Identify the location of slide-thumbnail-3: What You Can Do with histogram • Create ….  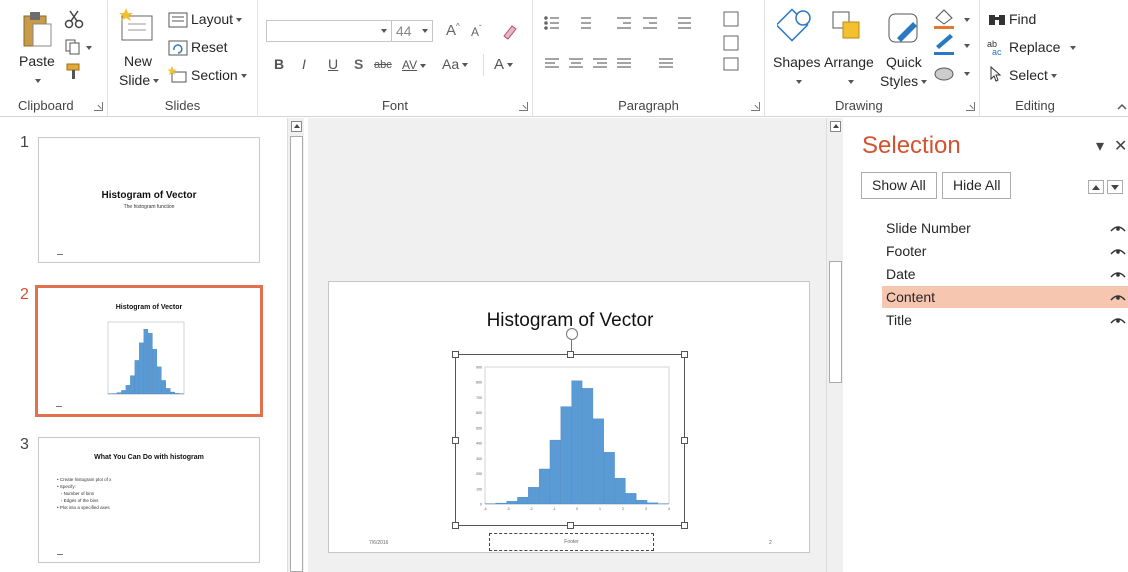
(149, 500).